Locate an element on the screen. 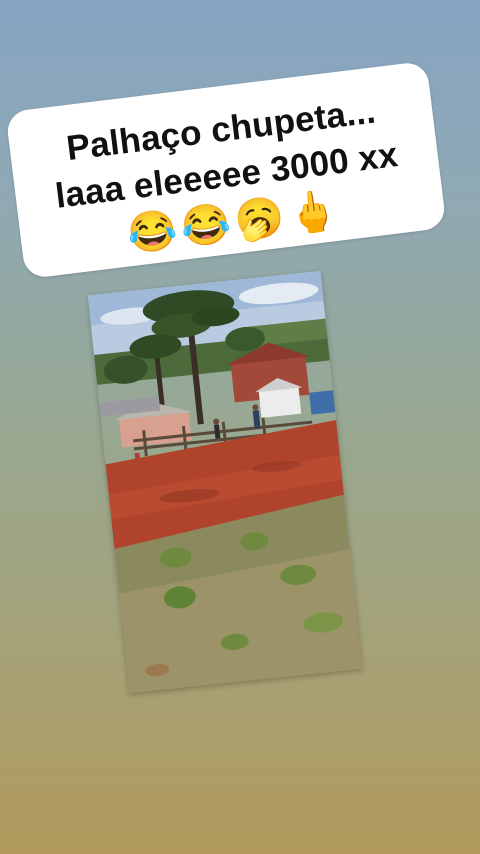 The height and width of the screenshot is (854, 480). yawning-face-emoji-icon: 🥱 is located at coordinates (259, 219).